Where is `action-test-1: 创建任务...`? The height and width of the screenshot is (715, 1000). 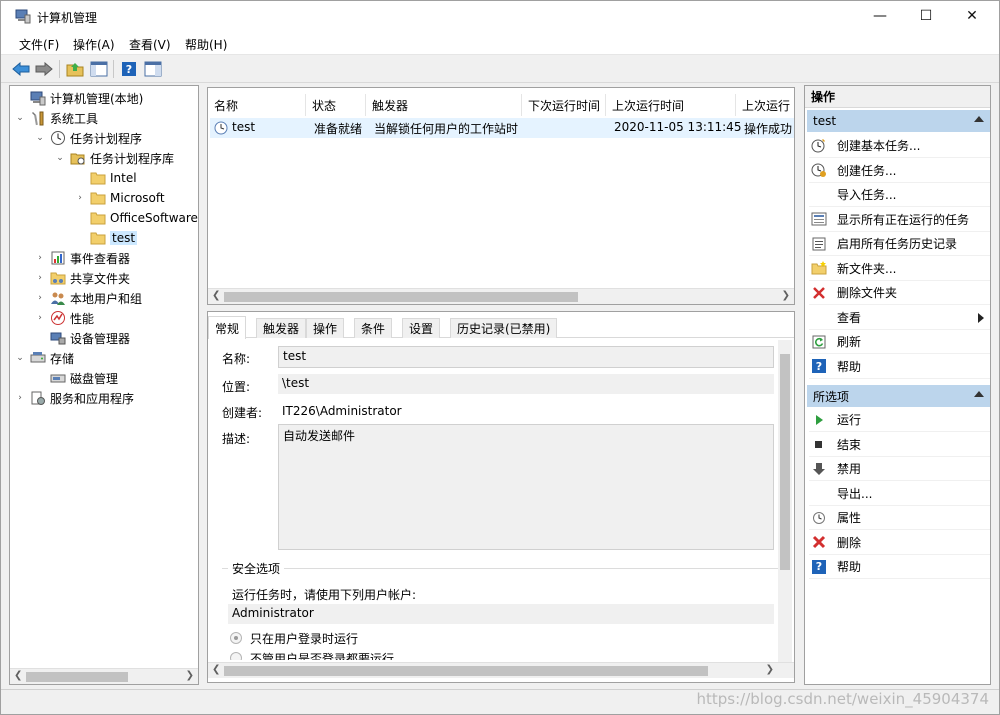
action-test-1: 创建任务... is located at coordinates (899, 171).